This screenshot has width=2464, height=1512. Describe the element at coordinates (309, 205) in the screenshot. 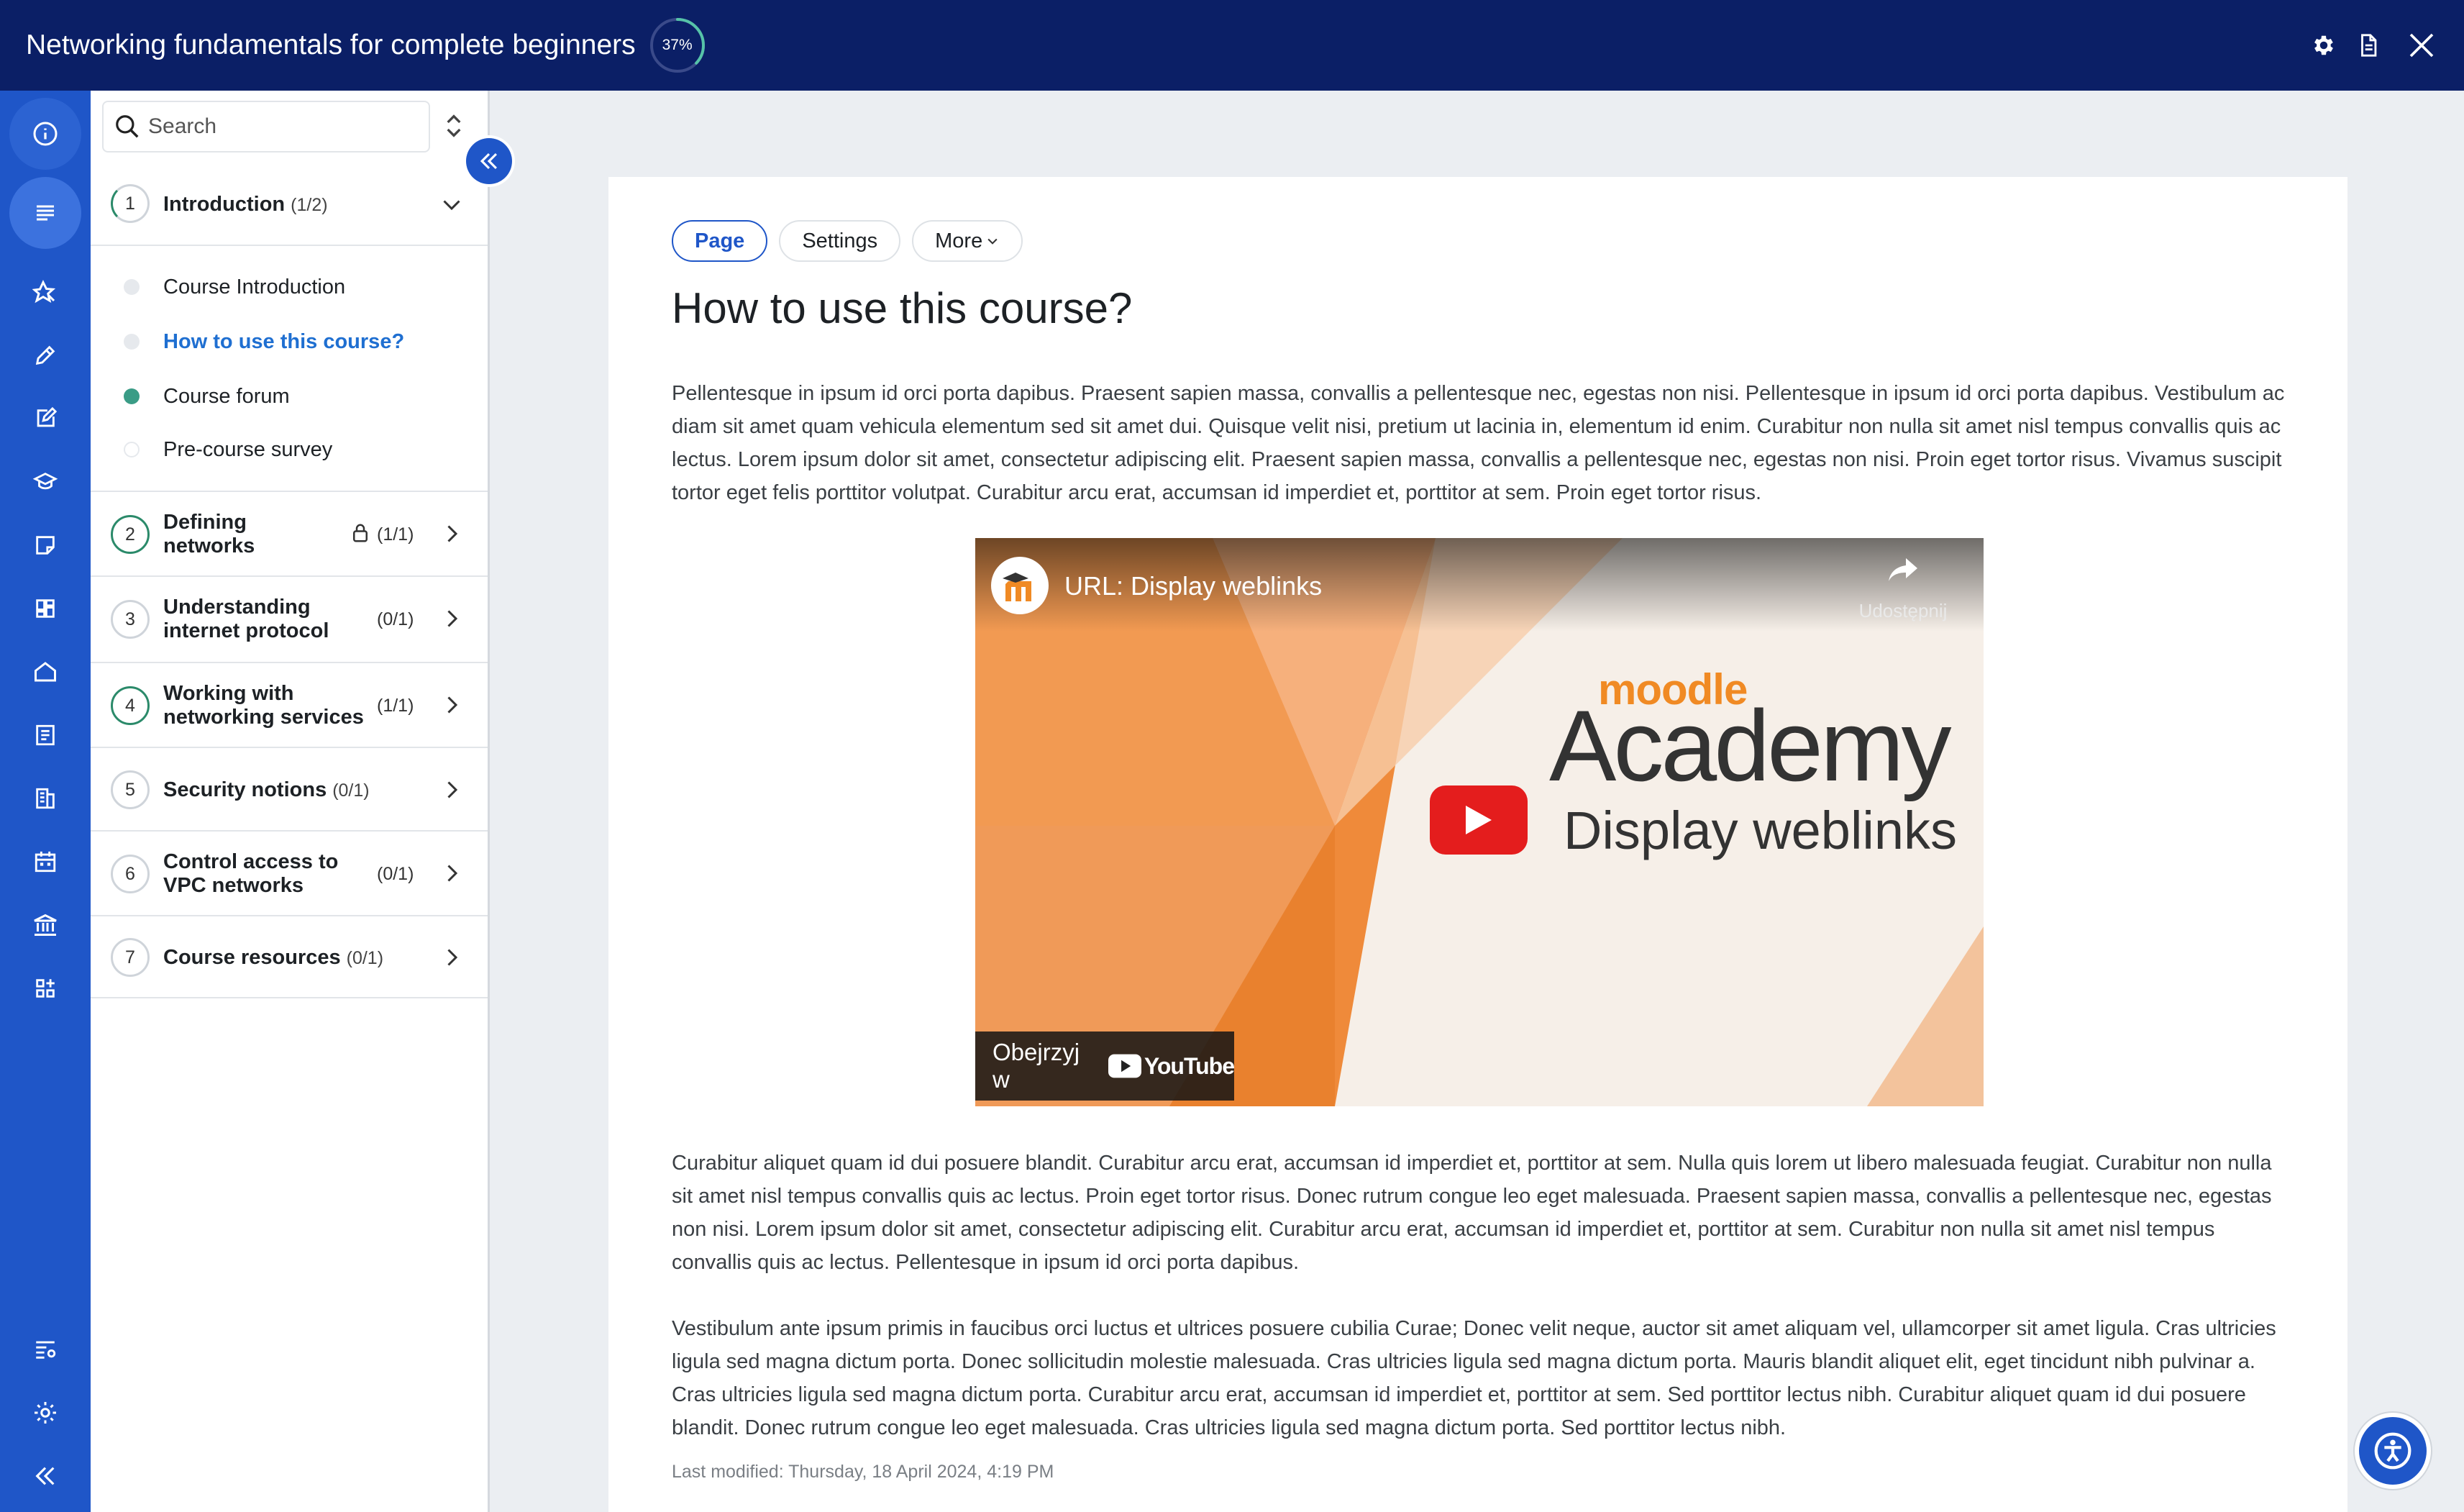

I see `section-count: (1/2)` at that location.